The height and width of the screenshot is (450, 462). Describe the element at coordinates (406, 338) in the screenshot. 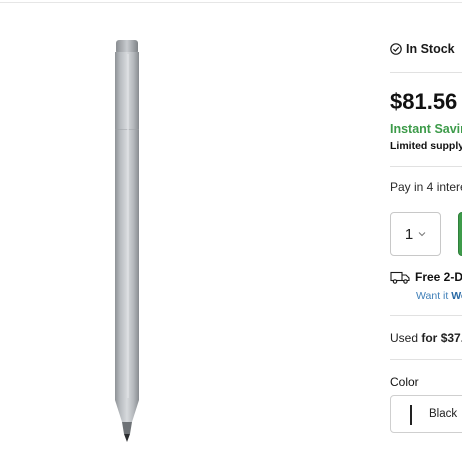

I see `used-prefix: Used` at that location.